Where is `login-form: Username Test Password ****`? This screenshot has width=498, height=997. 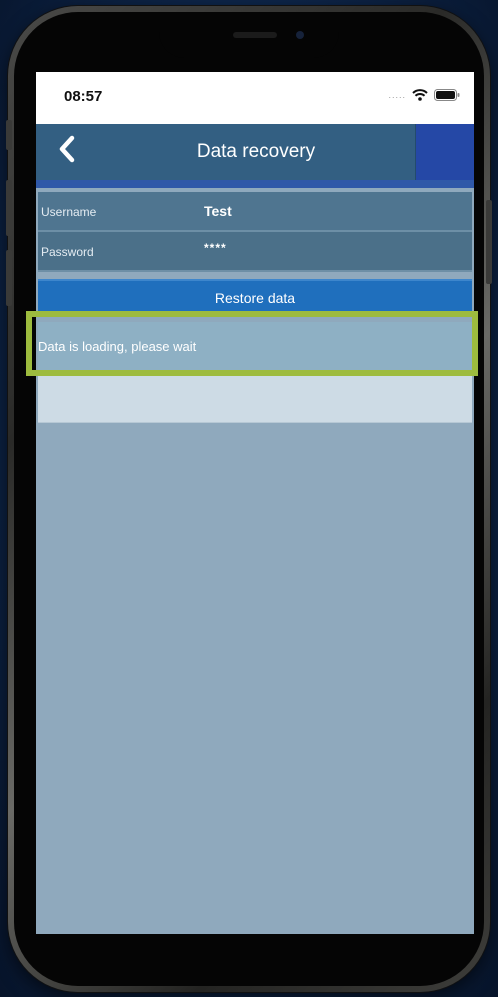 login-form: Username Test Password **** is located at coordinates (255, 232).